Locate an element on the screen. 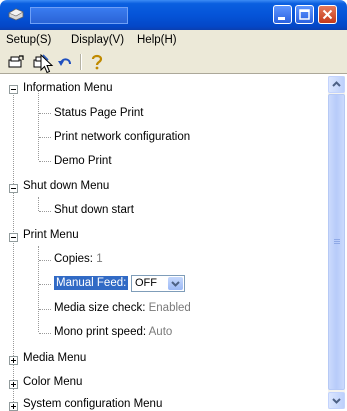 This screenshot has width=347, height=411. copies-value: 1 is located at coordinates (99, 259).